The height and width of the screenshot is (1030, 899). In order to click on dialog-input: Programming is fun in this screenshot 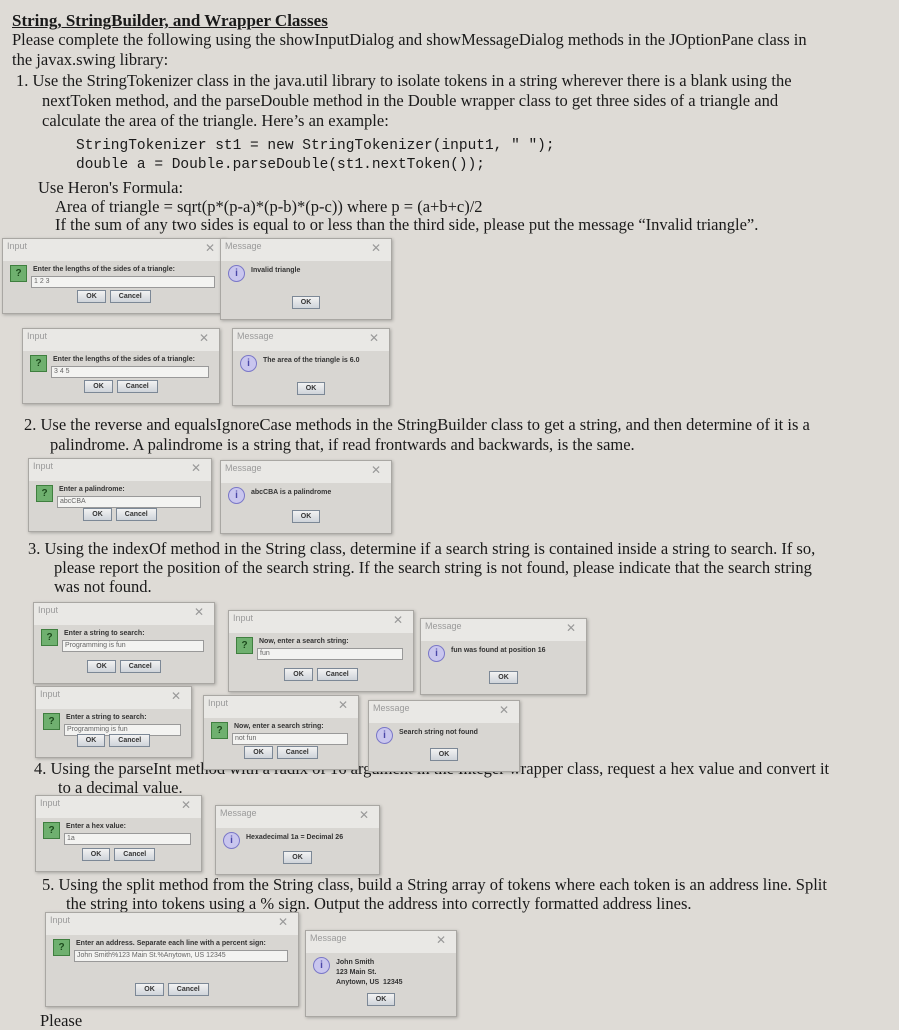, I will do `click(133, 646)`.